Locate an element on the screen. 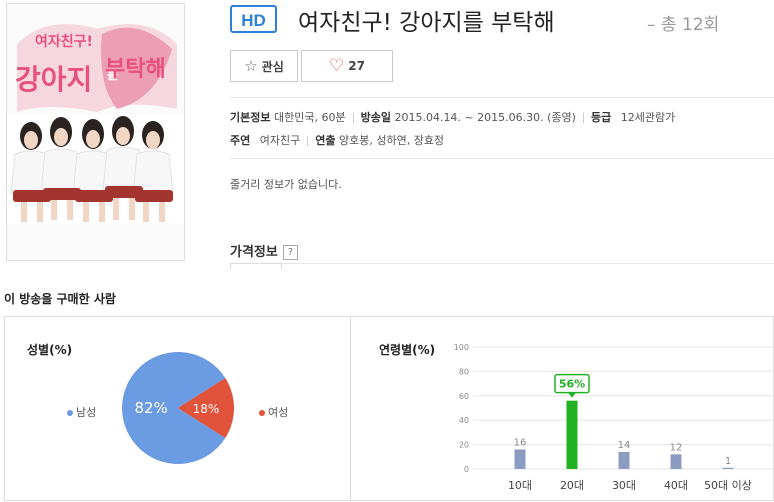  gender-pie-chart: 82% 18% is located at coordinates (178, 408).